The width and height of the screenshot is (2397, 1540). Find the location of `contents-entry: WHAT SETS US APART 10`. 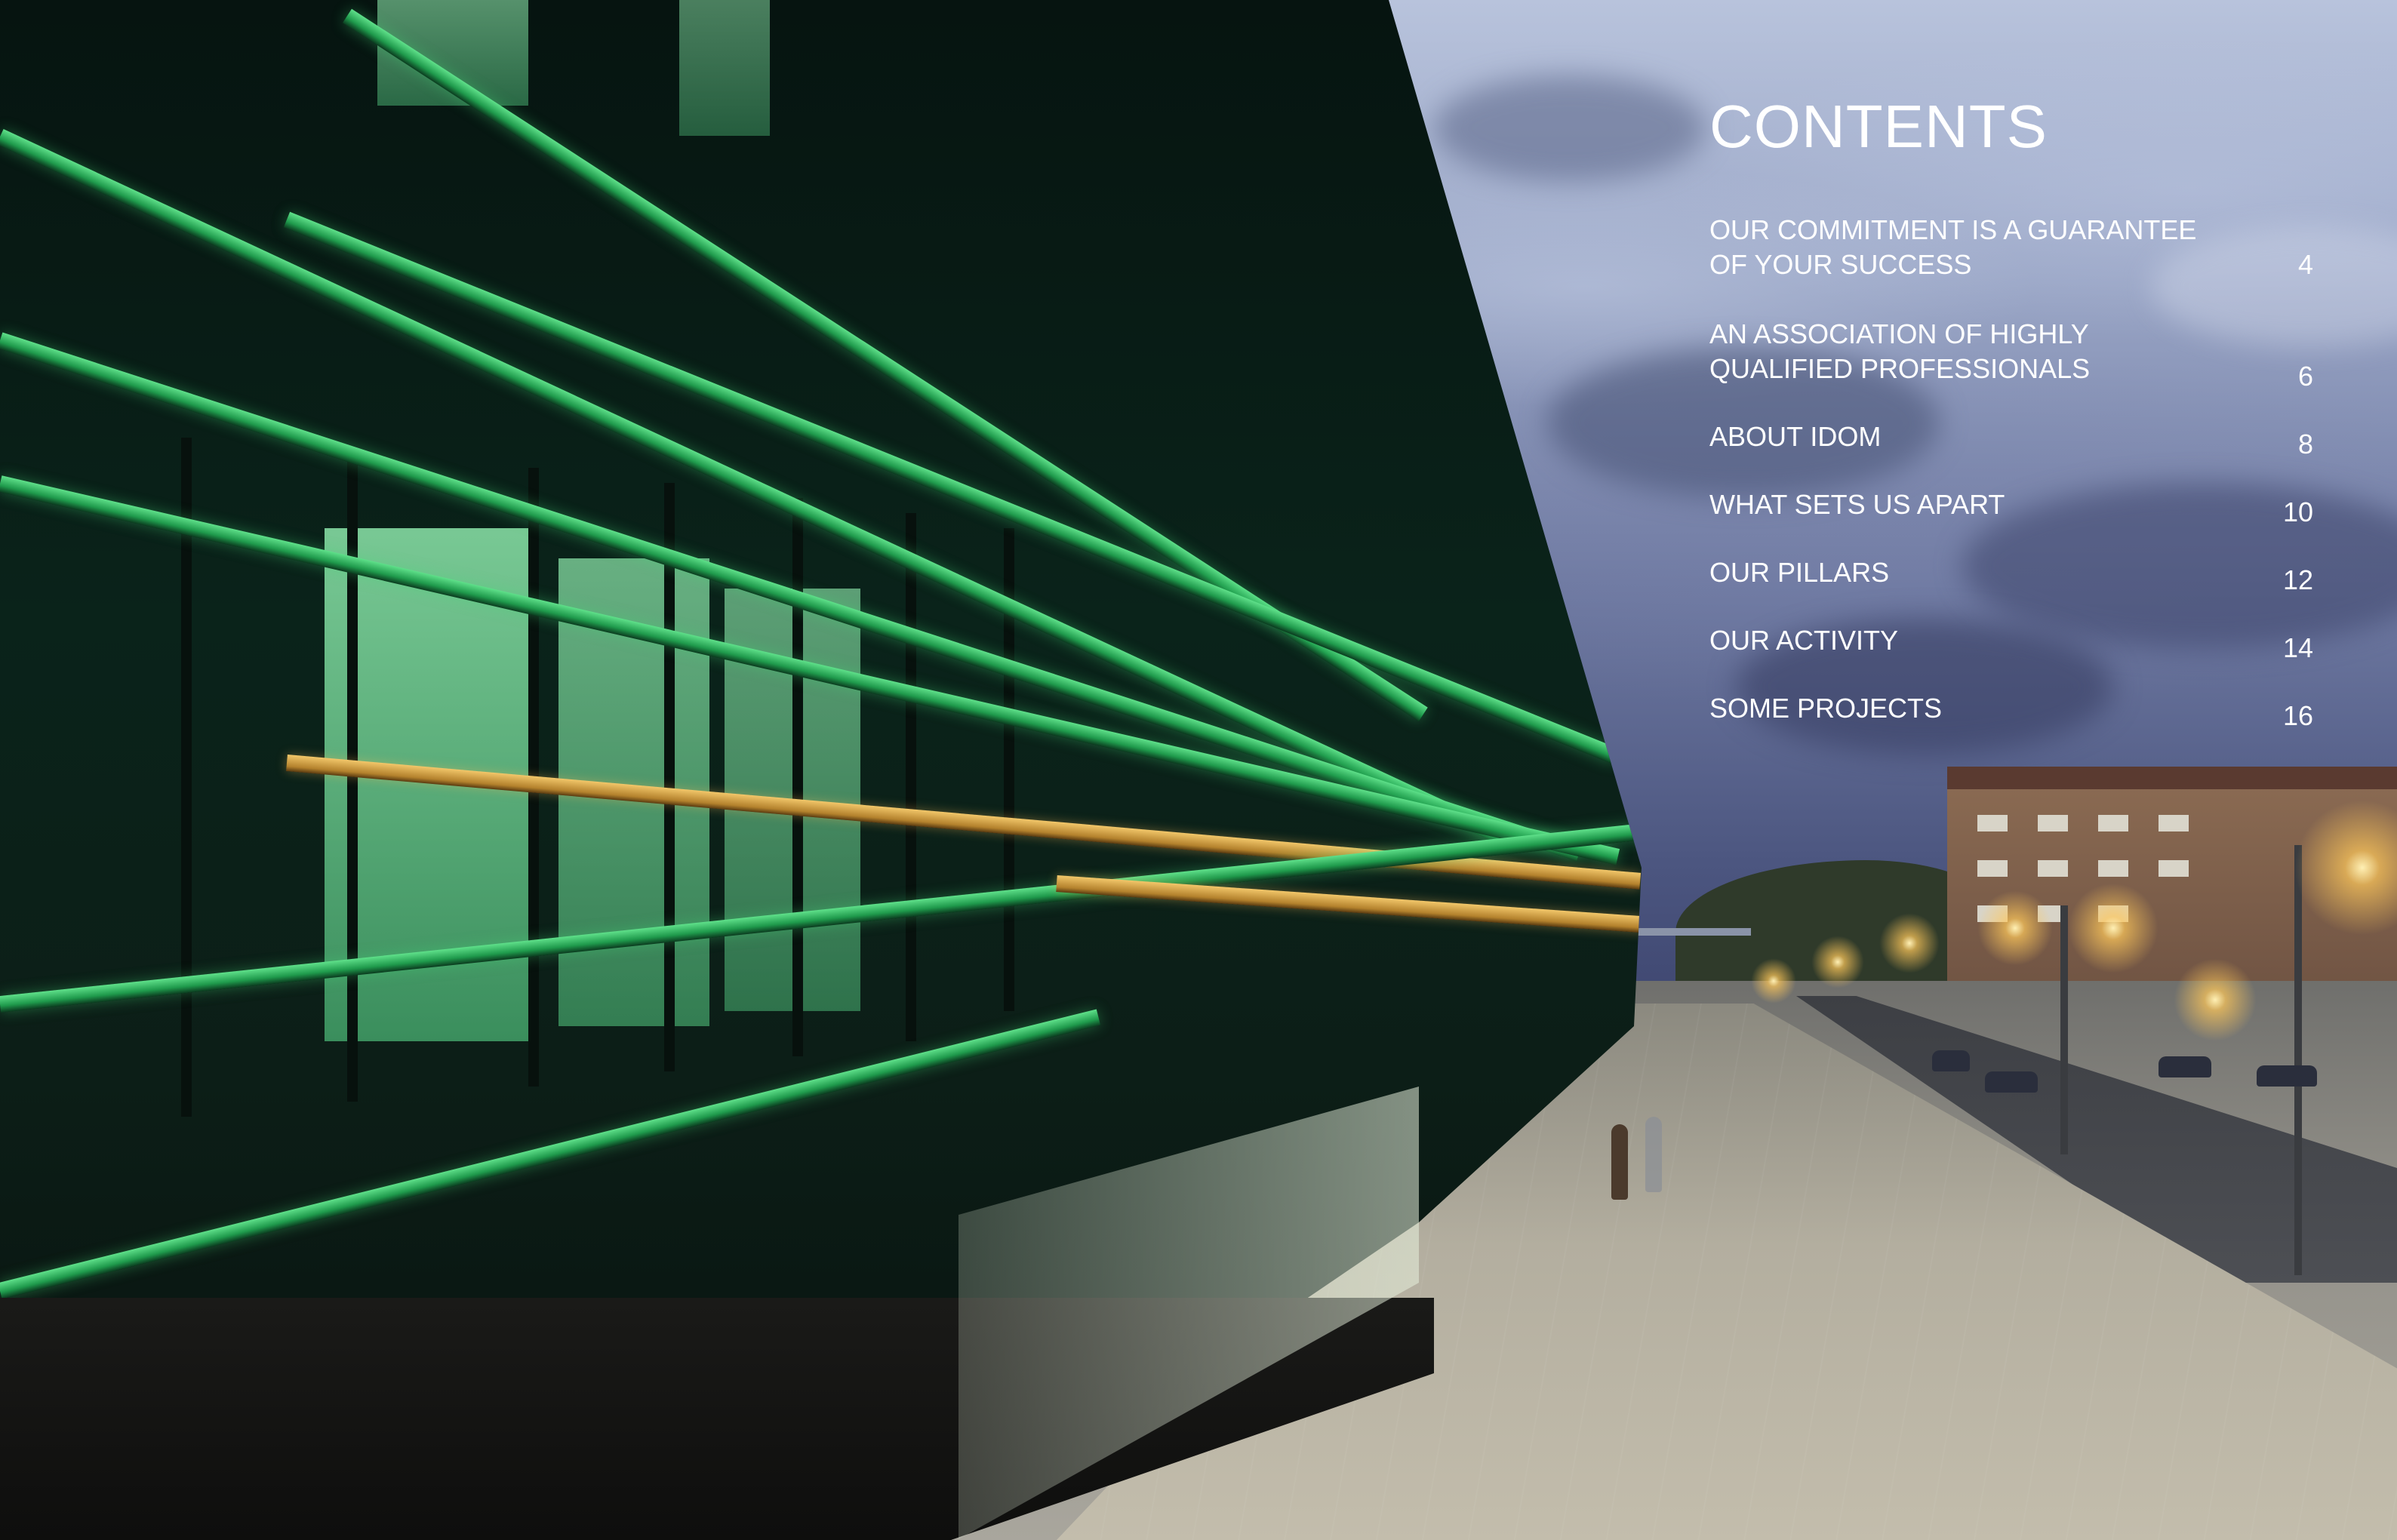

contents-entry: WHAT SETS US APART 10 is located at coordinates (2011, 507).